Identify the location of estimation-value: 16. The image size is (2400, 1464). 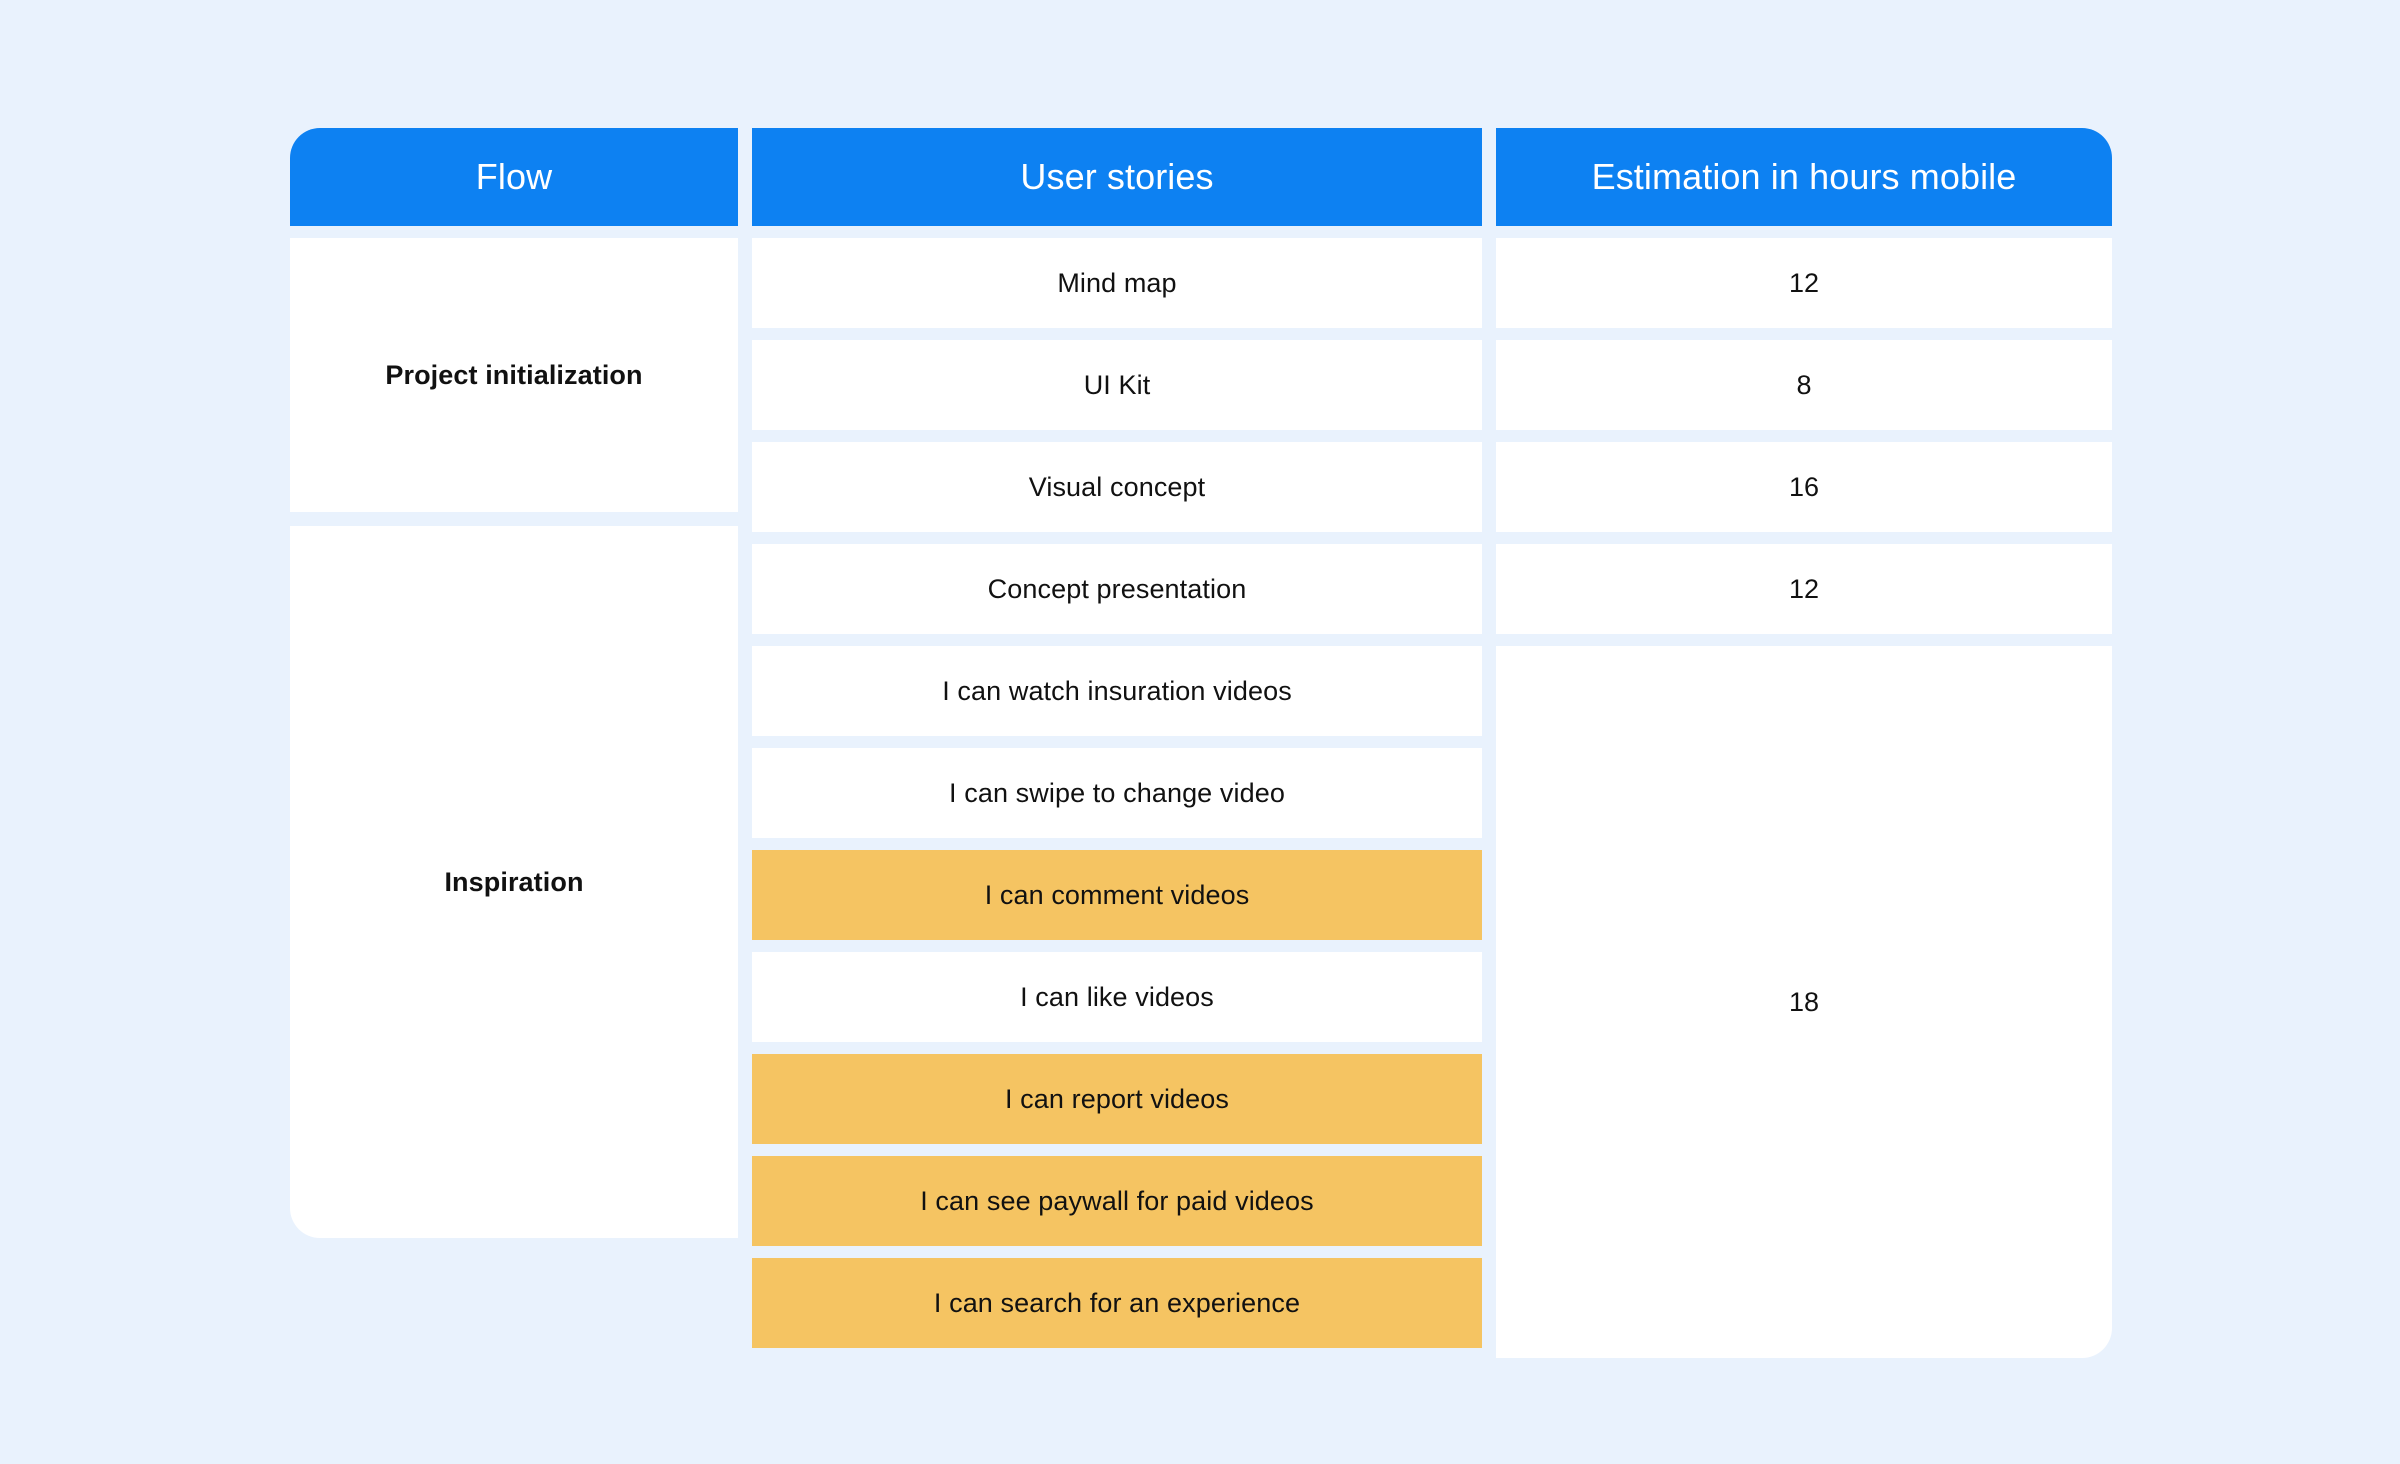
(1804, 487).